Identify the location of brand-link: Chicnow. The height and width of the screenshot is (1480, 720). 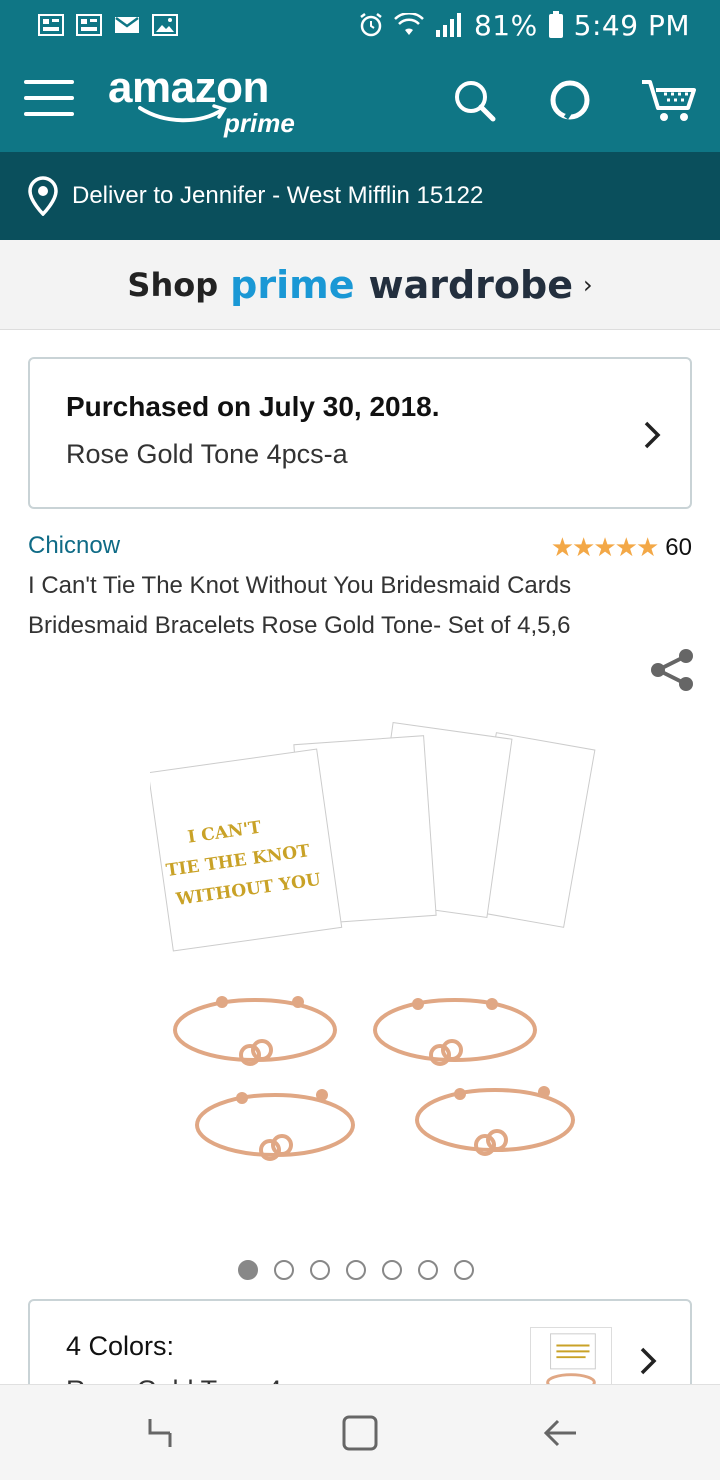
(74, 546).